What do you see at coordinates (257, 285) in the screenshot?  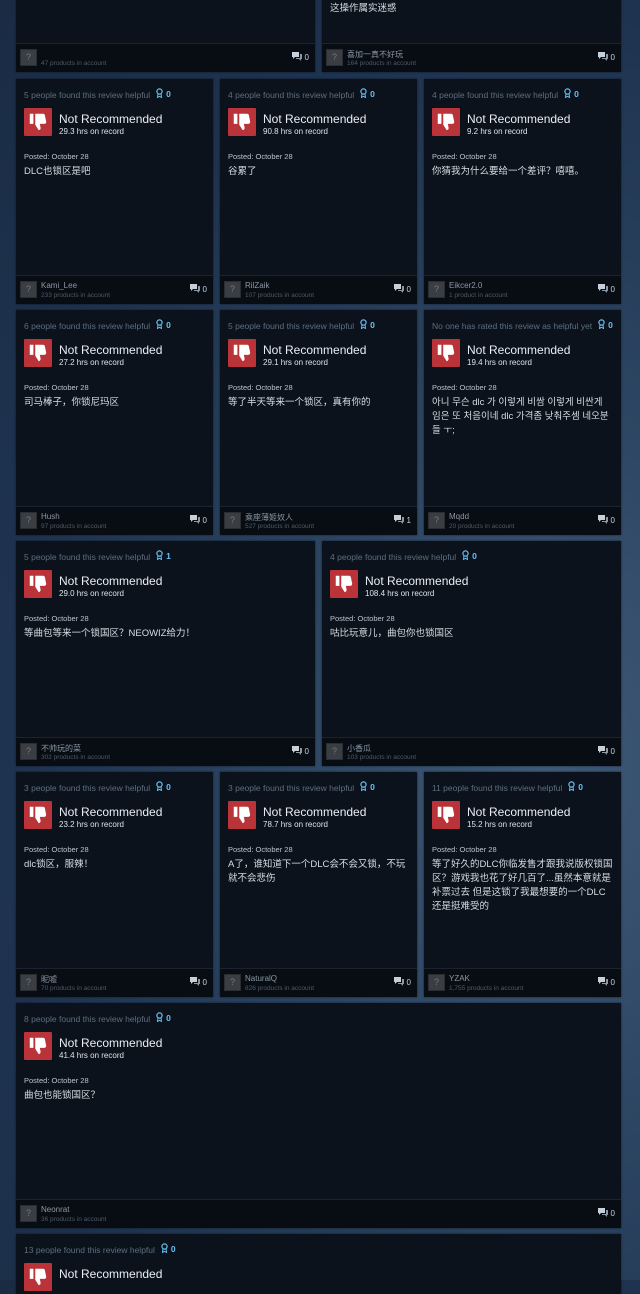 I see `author-name: RilZaik` at bounding box center [257, 285].